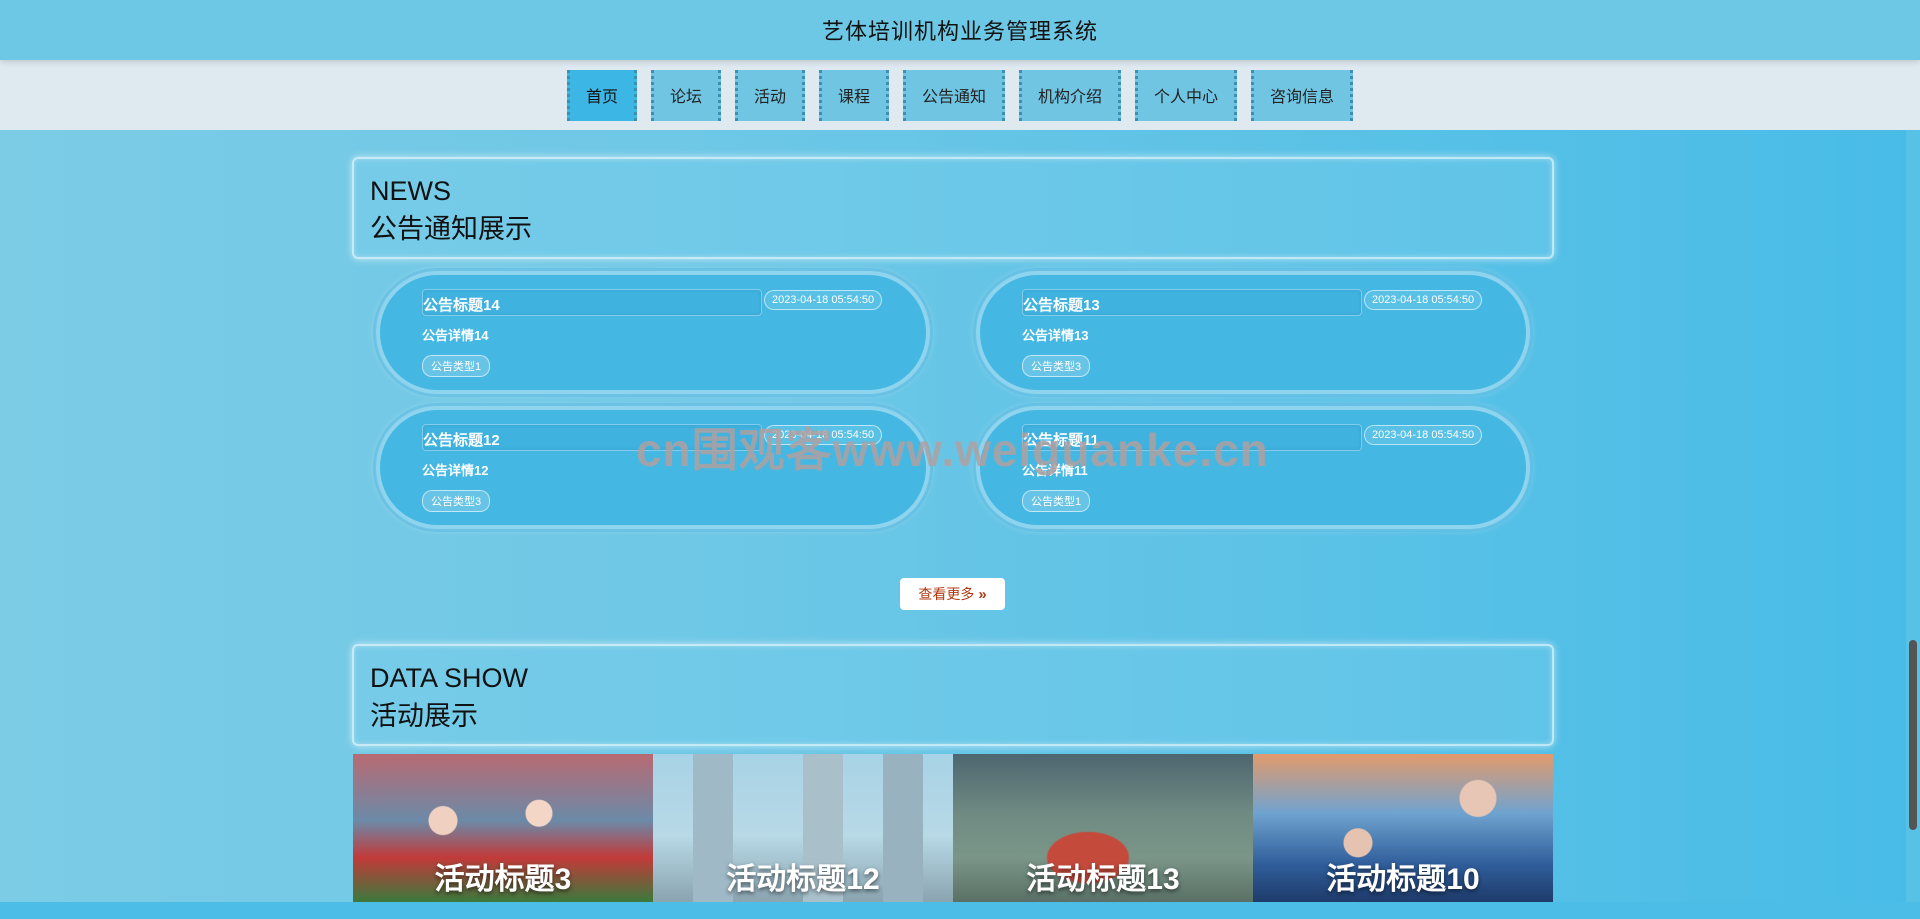 The width and height of the screenshot is (1920, 919). Describe the element at coordinates (1192, 302) in the screenshot. I see `news-card-title: 公告标题13` at that location.